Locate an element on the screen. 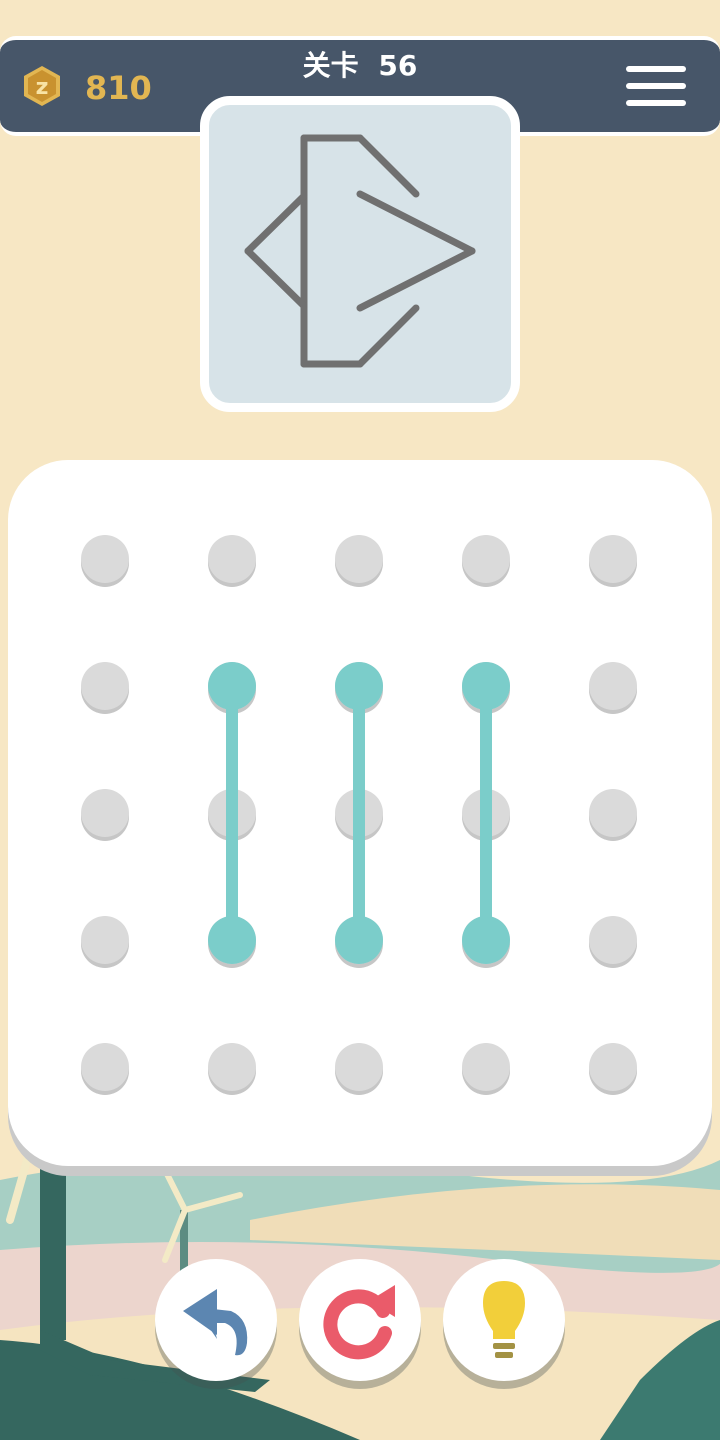 The width and height of the screenshot is (720, 1440). grid-dot-r4-c4 is located at coordinates (613, 1067).